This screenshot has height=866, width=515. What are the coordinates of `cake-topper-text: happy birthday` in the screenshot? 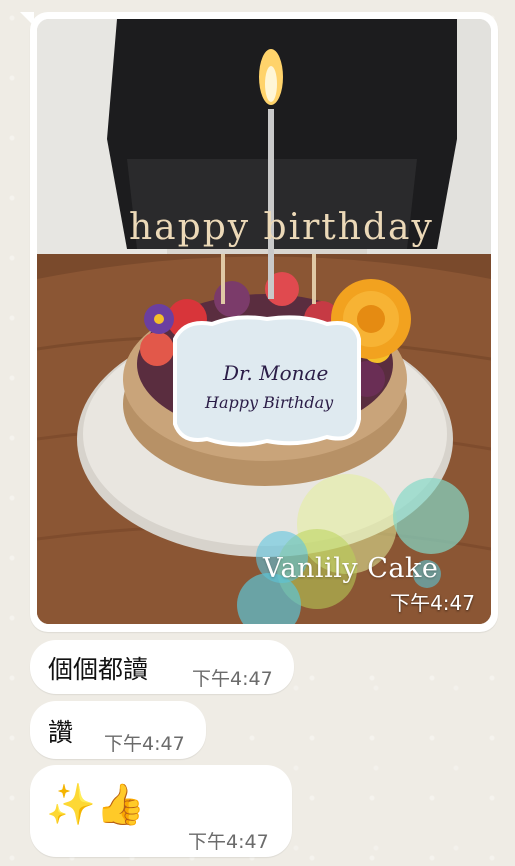 It's located at (281, 227).